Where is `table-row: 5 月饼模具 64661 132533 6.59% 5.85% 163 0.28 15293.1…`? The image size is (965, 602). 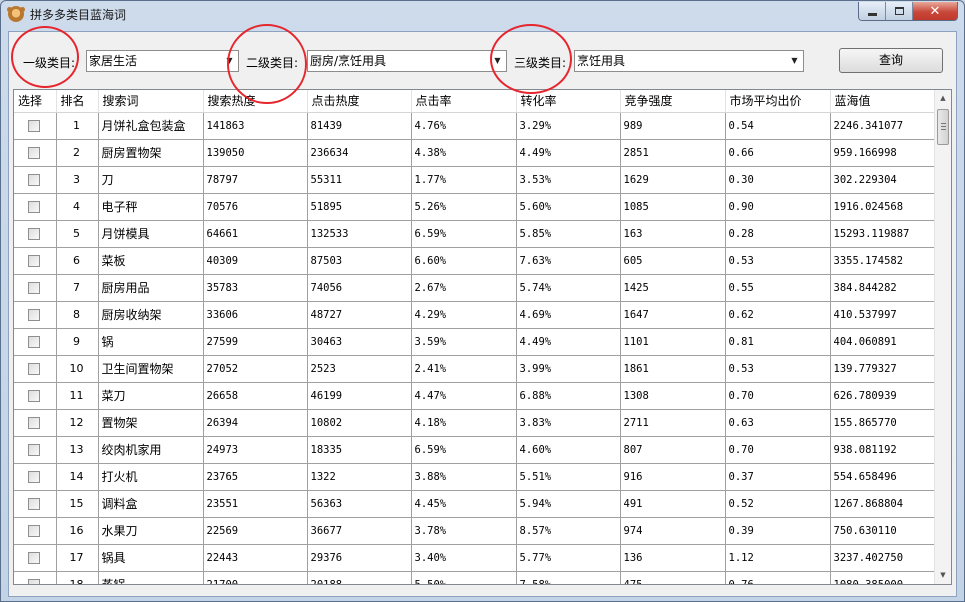 table-row: 5 月饼模具 64661 132533 6.59% 5.85% 163 0.28 15293.1… is located at coordinates (475, 234).